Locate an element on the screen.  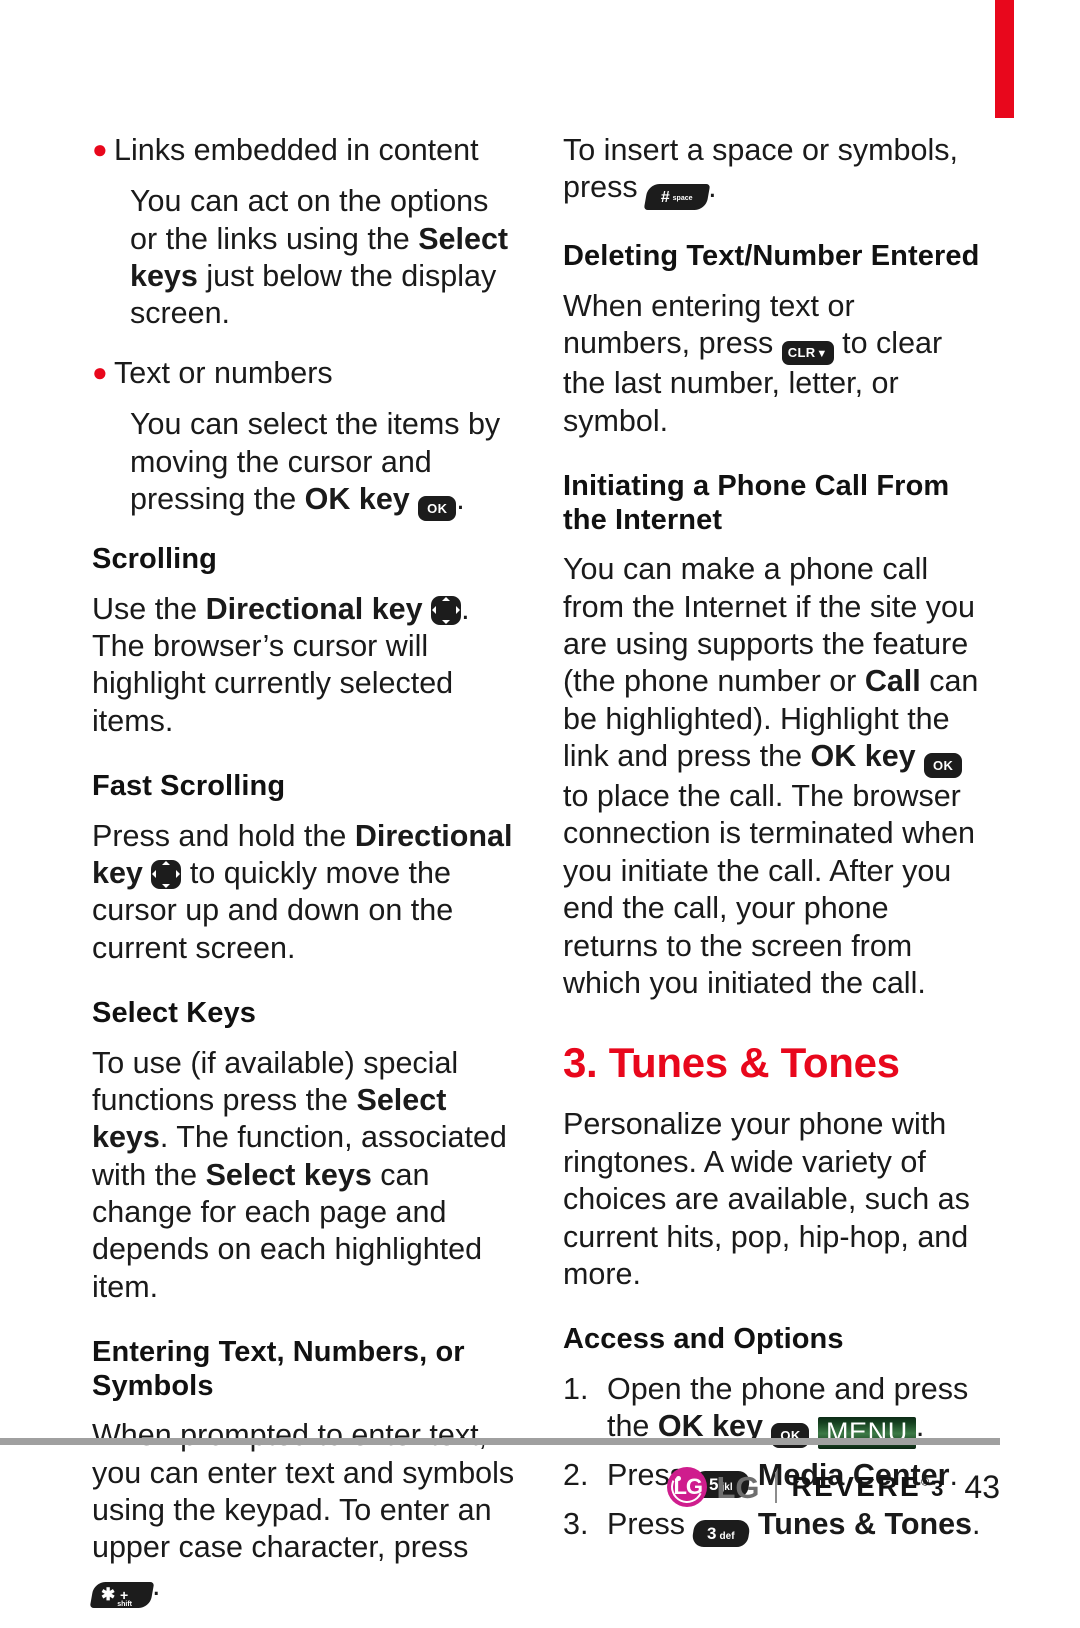
hash-space-key-icon: # space is located at coordinates (677, 197).